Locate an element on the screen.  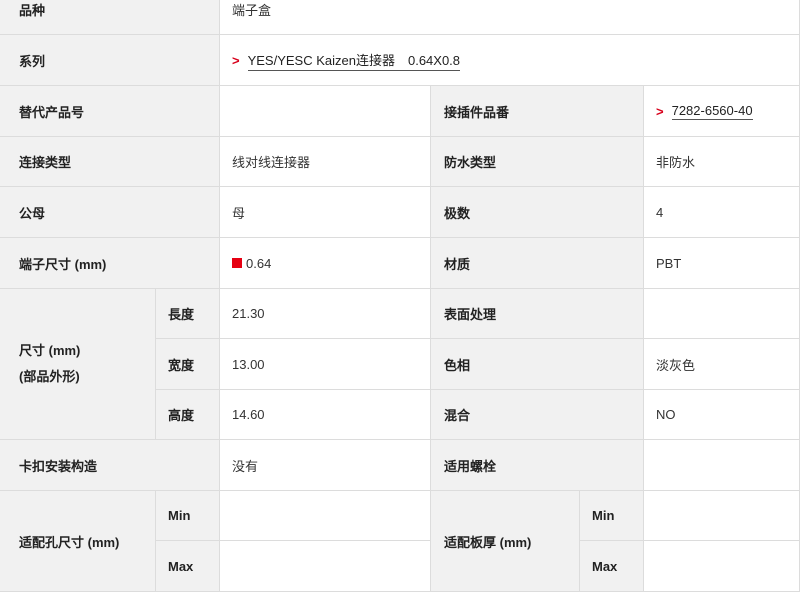
gender-label: 公母 is located at coordinates (110, 212).